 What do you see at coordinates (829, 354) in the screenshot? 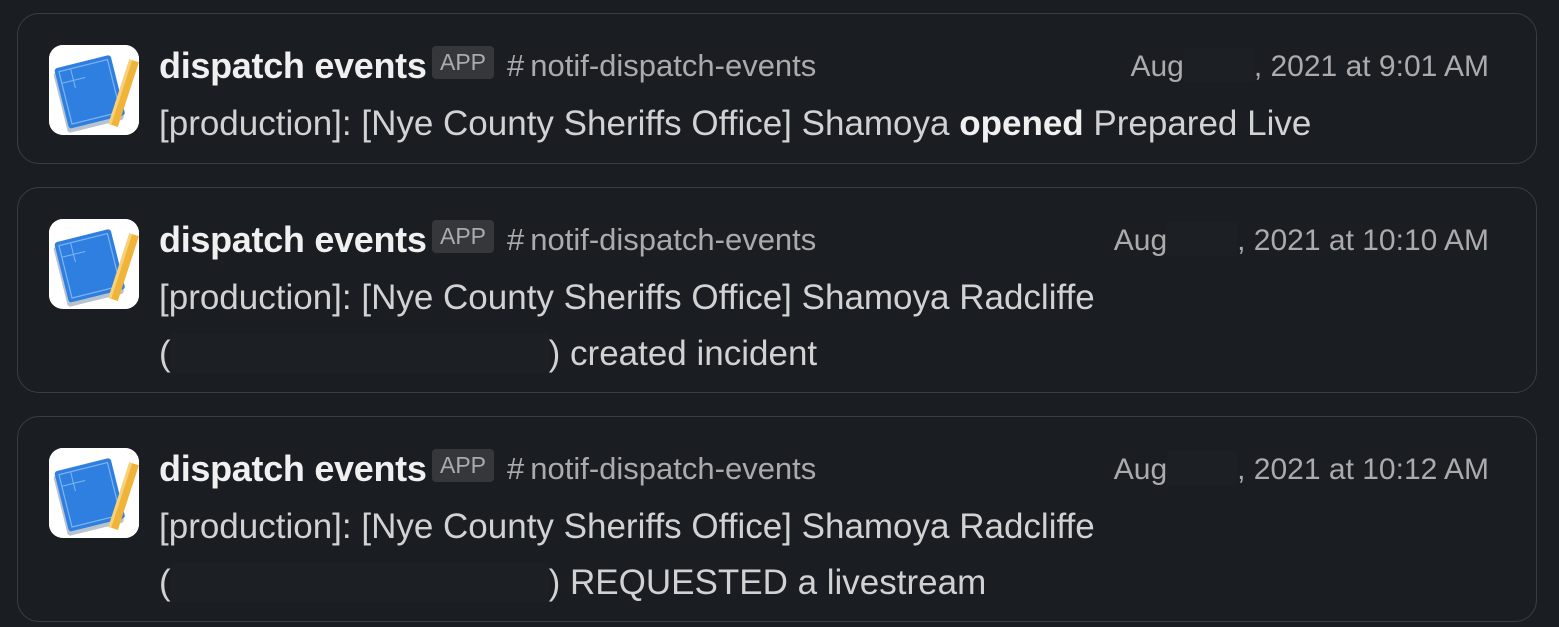
I see `message-line-2: ( ) created incident` at bounding box center [829, 354].